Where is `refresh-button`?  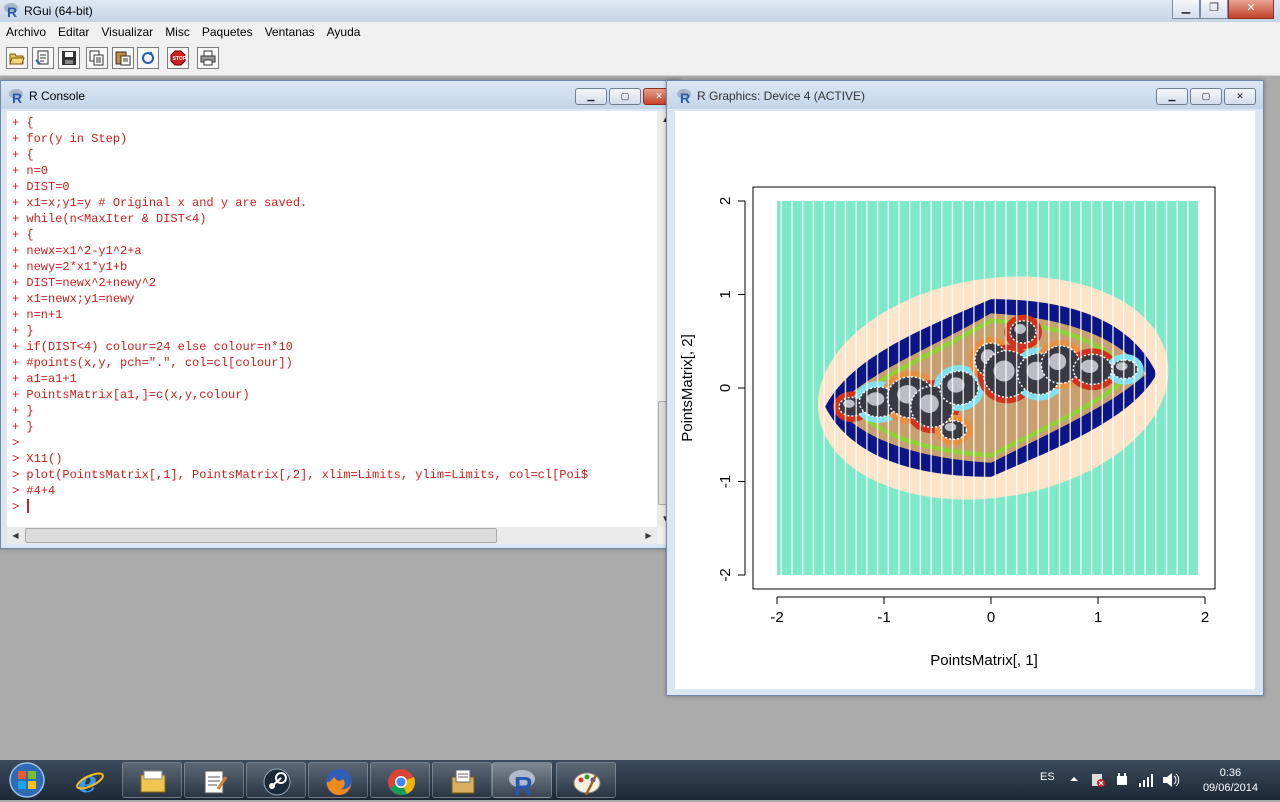
refresh-button is located at coordinates (148, 58).